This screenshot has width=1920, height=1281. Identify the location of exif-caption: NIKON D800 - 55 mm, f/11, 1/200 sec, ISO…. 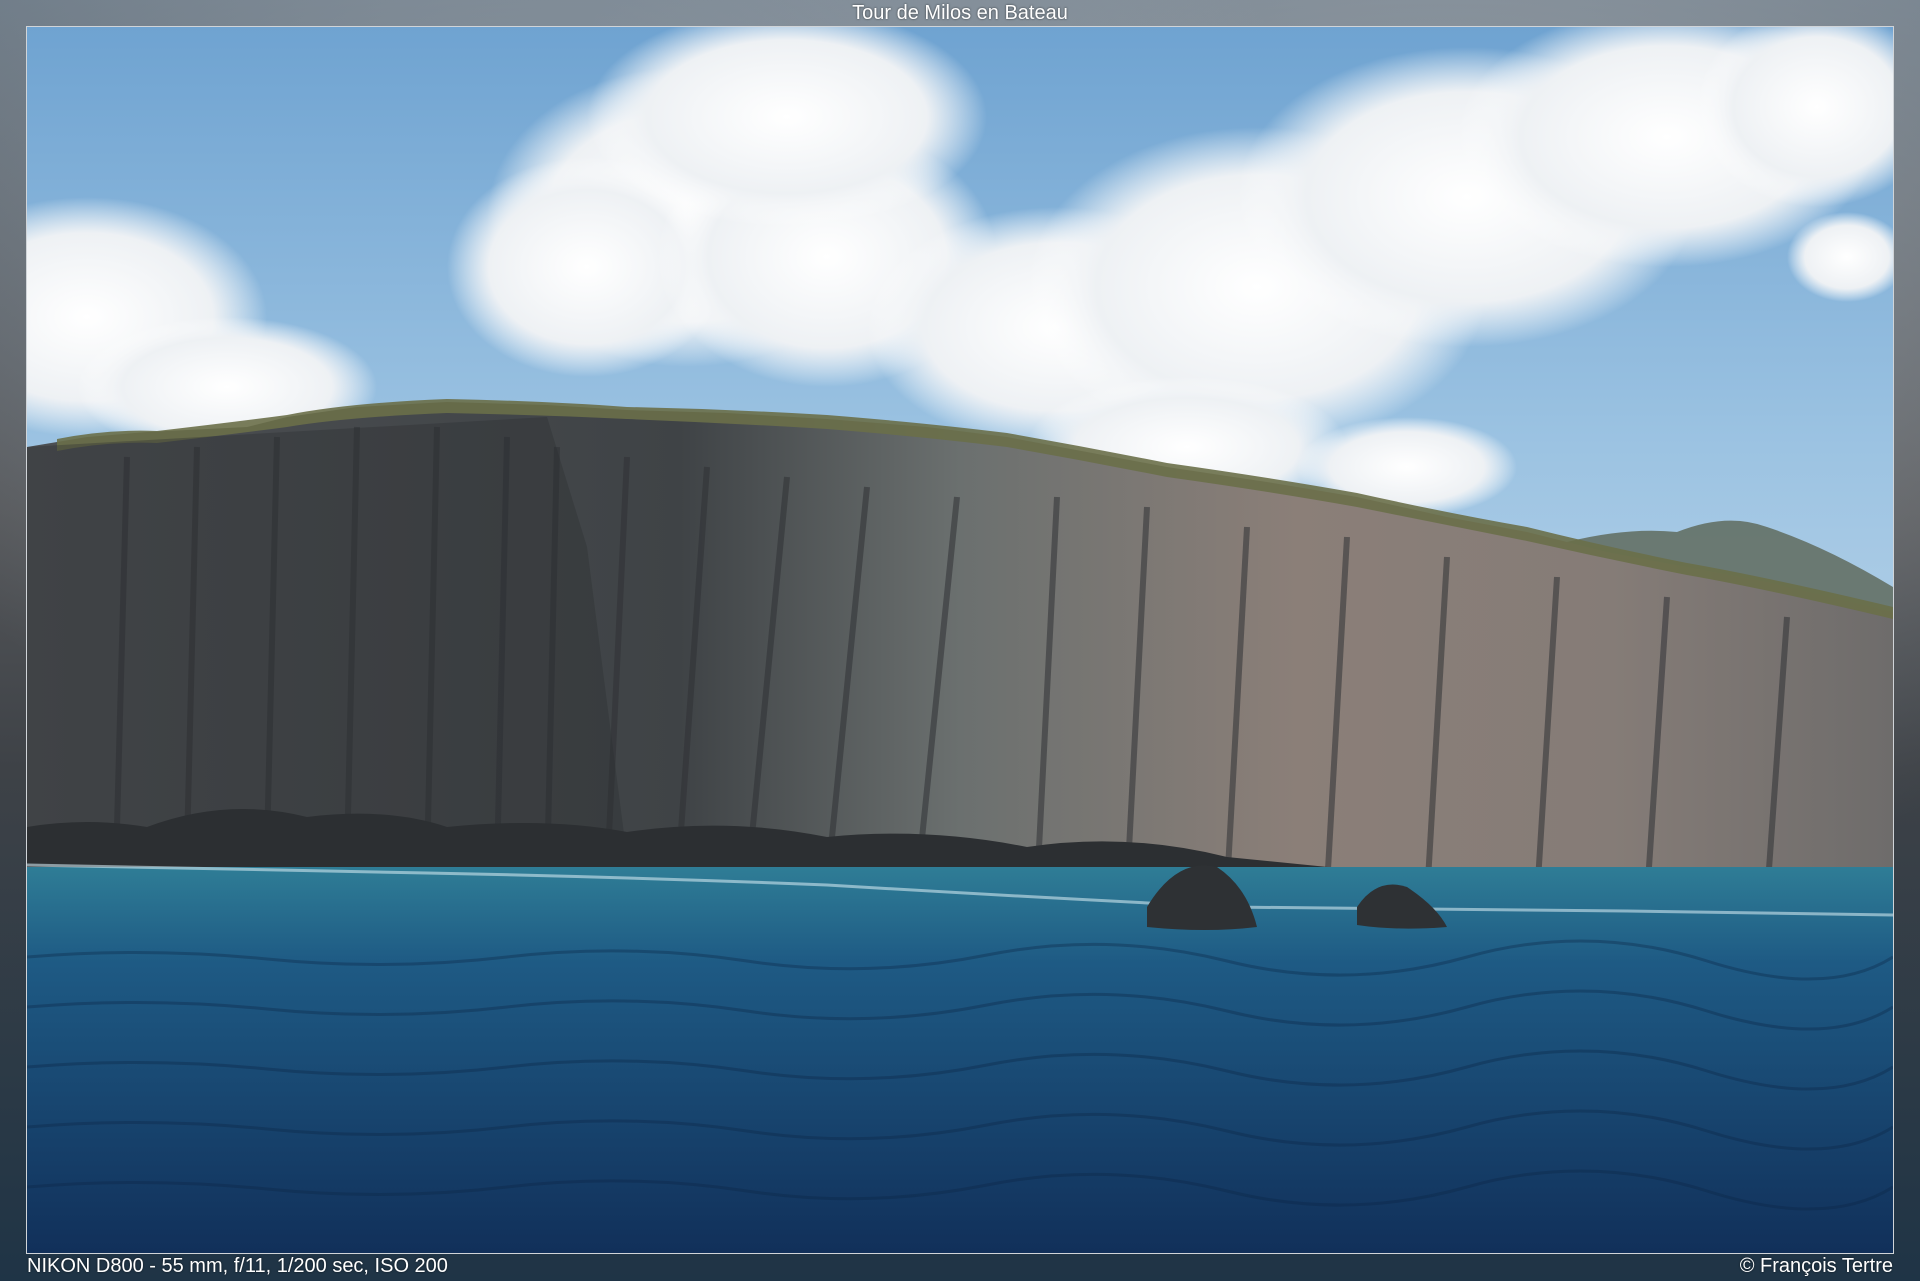
(237, 1266).